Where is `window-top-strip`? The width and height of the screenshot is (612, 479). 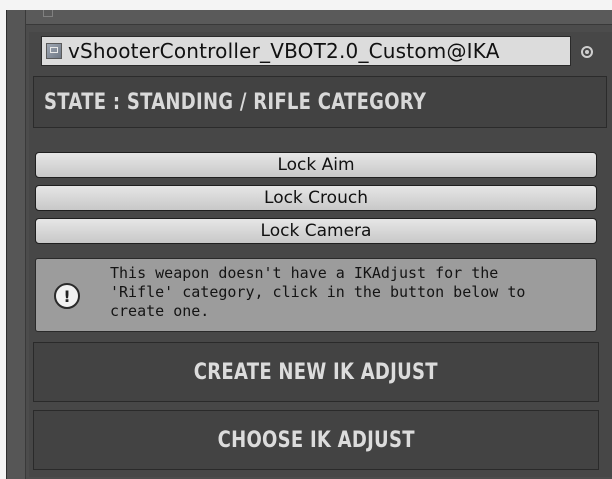
window-top-strip is located at coordinates (309, 17).